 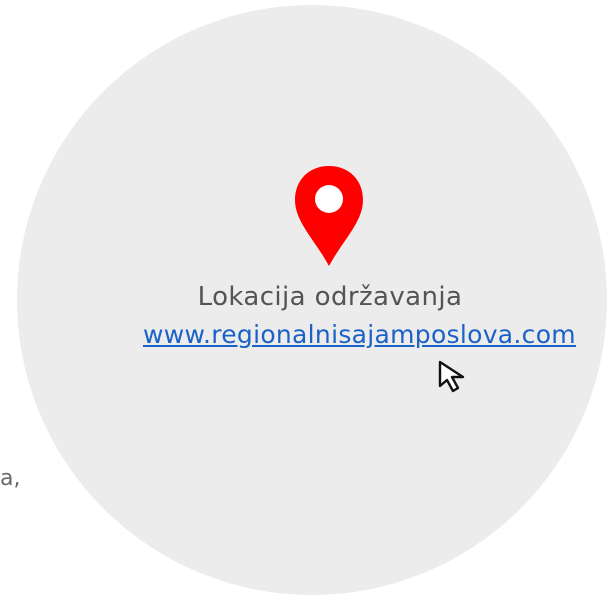 I want to click on mouse-pointer-icon, so click(x=451, y=376).